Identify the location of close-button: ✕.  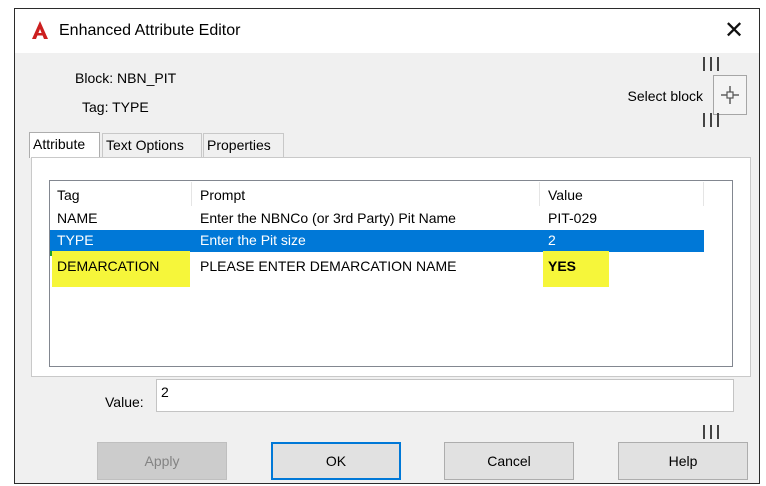
(734, 31).